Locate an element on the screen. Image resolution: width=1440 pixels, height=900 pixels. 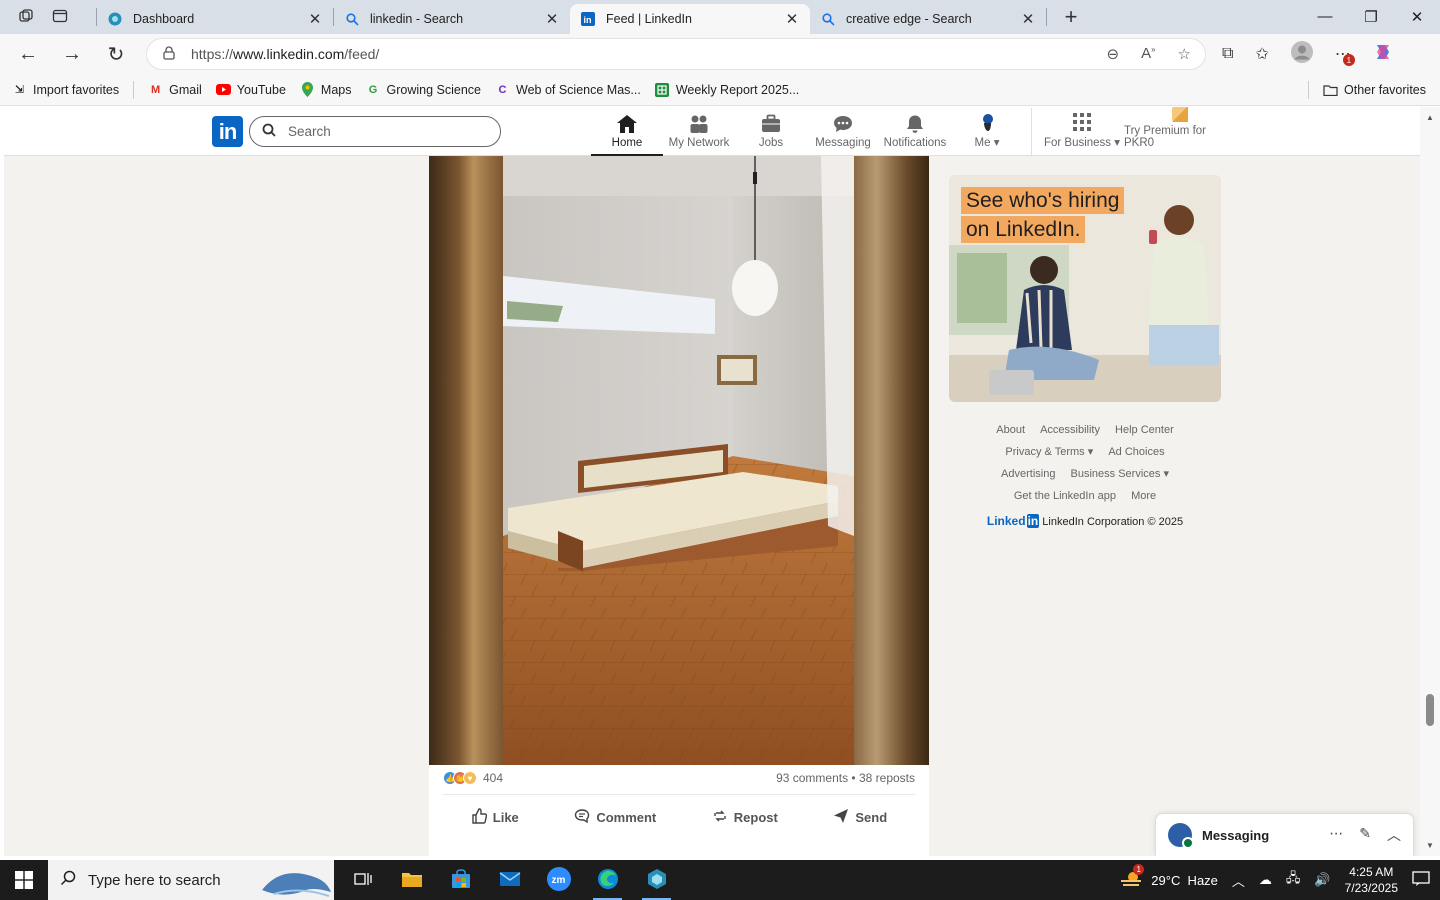
fav-label: YouTube is located at coordinates (261, 89).